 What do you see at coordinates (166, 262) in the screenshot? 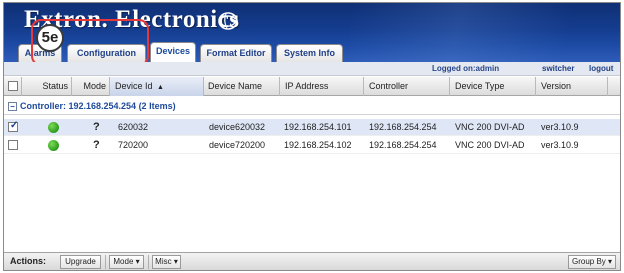
I see `misc-menu-button: Misc ▾` at bounding box center [166, 262].